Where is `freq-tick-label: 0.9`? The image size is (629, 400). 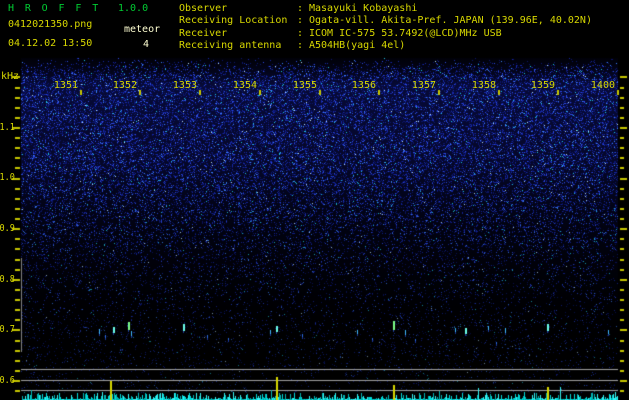 freq-tick-label: 0.9 is located at coordinates (7, 228).